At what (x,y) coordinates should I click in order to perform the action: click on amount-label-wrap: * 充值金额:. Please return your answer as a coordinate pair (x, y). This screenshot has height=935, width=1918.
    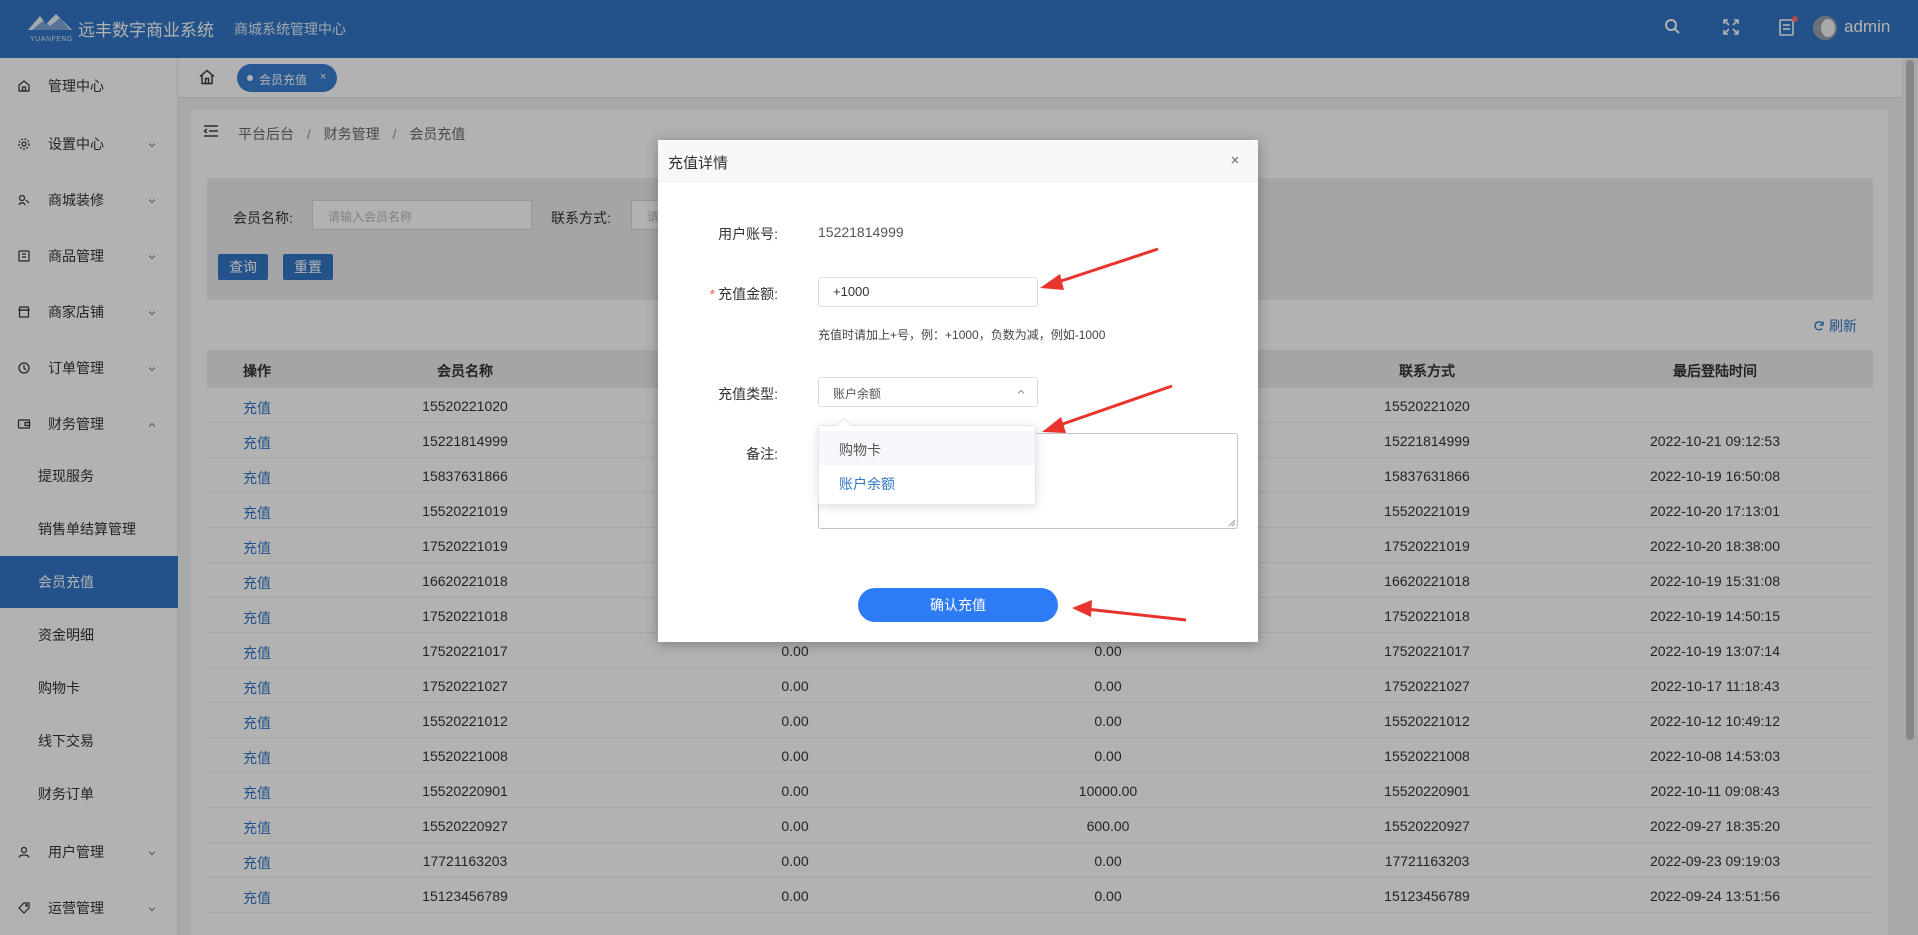
    Looking at the image, I should click on (718, 294).